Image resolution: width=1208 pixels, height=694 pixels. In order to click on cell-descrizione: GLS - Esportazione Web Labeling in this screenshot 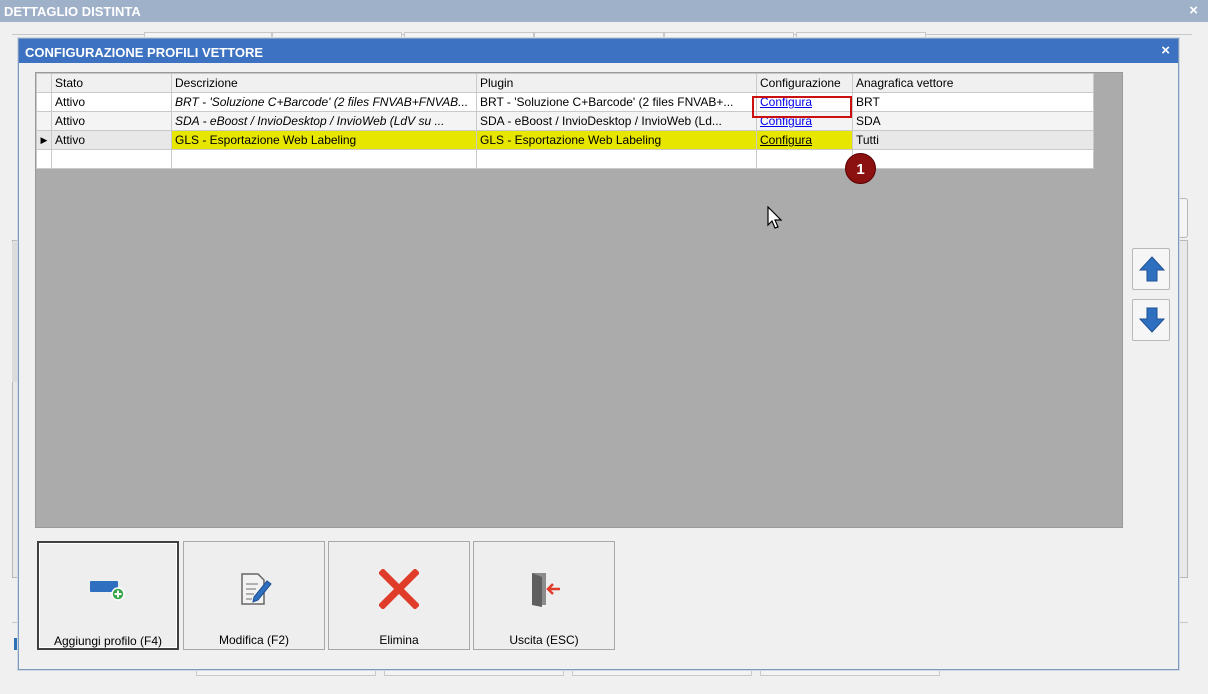, I will do `click(324, 140)`.